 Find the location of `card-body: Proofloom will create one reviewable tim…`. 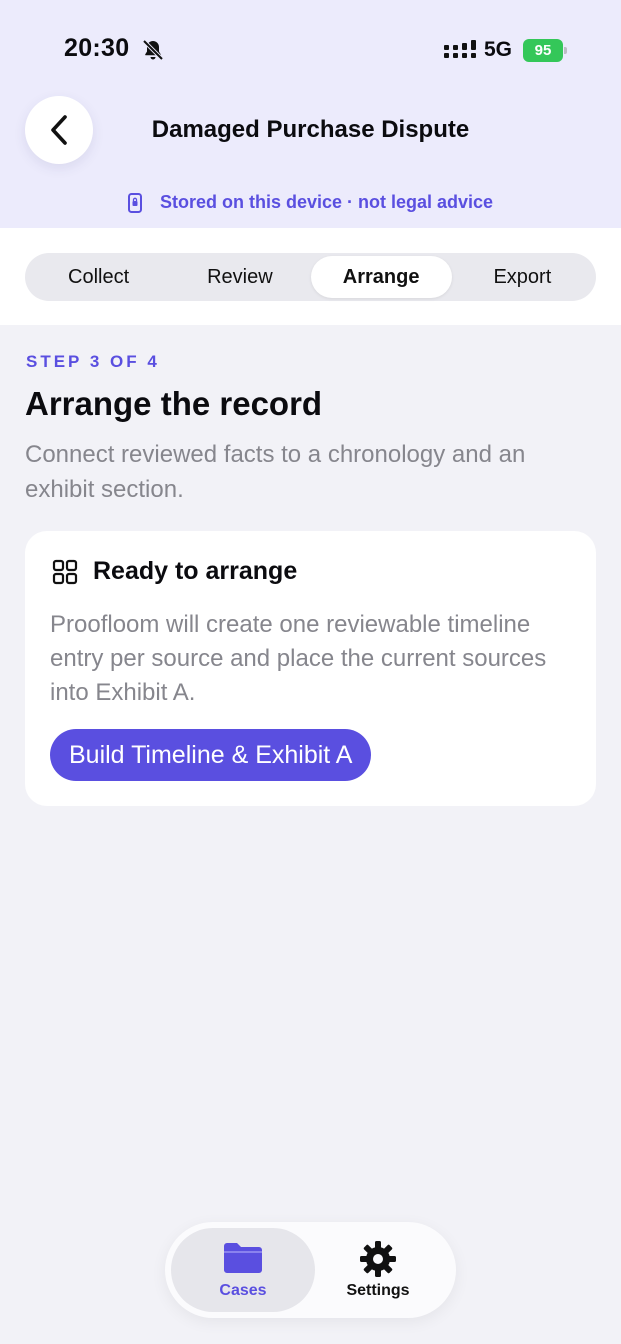

card-body: Proofloom will create one reviewable tim… is located at coordinates (298, 658).